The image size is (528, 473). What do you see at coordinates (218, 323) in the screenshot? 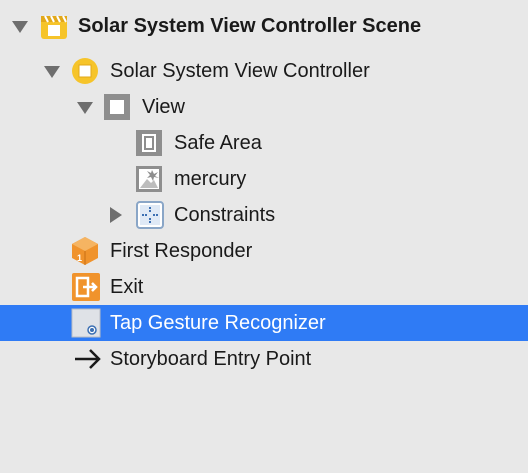
I see `outline-label-tap-gesture-recognizer: Tap Gesture Recognizer` at bounding box center [218, 323].